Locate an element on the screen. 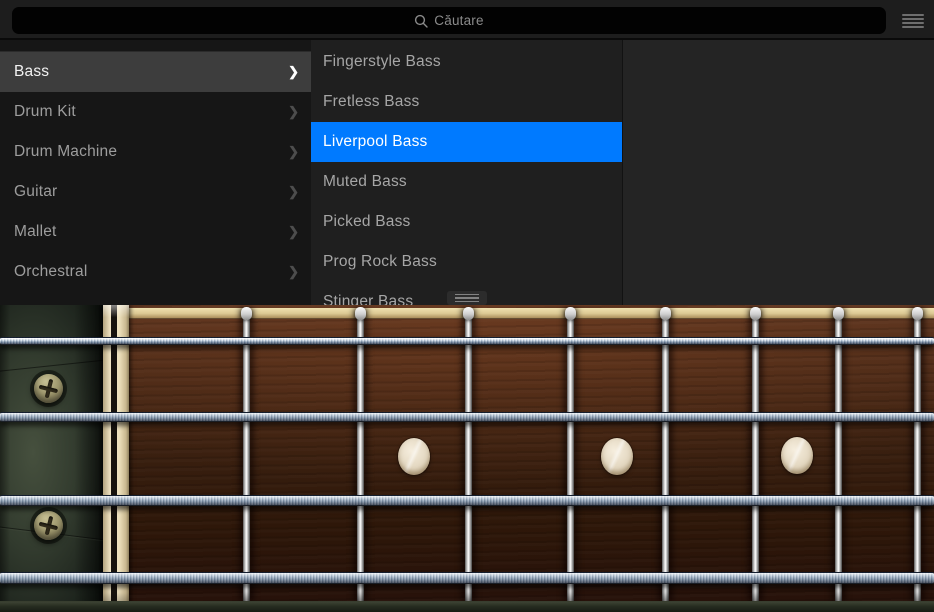  sound-item-label: Muted Bass is located at coordinates (365, 181).